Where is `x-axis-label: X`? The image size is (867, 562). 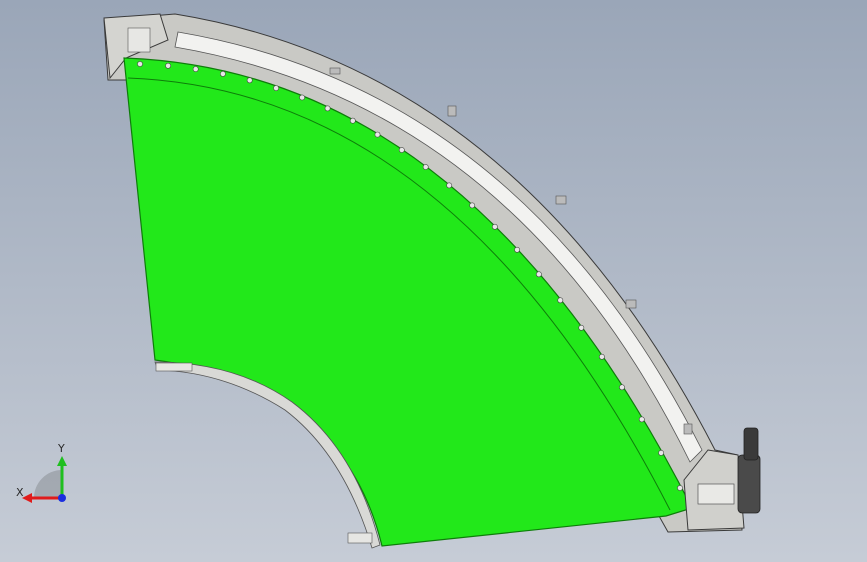 x-axis-label: X is located at coordinates (20, 492).